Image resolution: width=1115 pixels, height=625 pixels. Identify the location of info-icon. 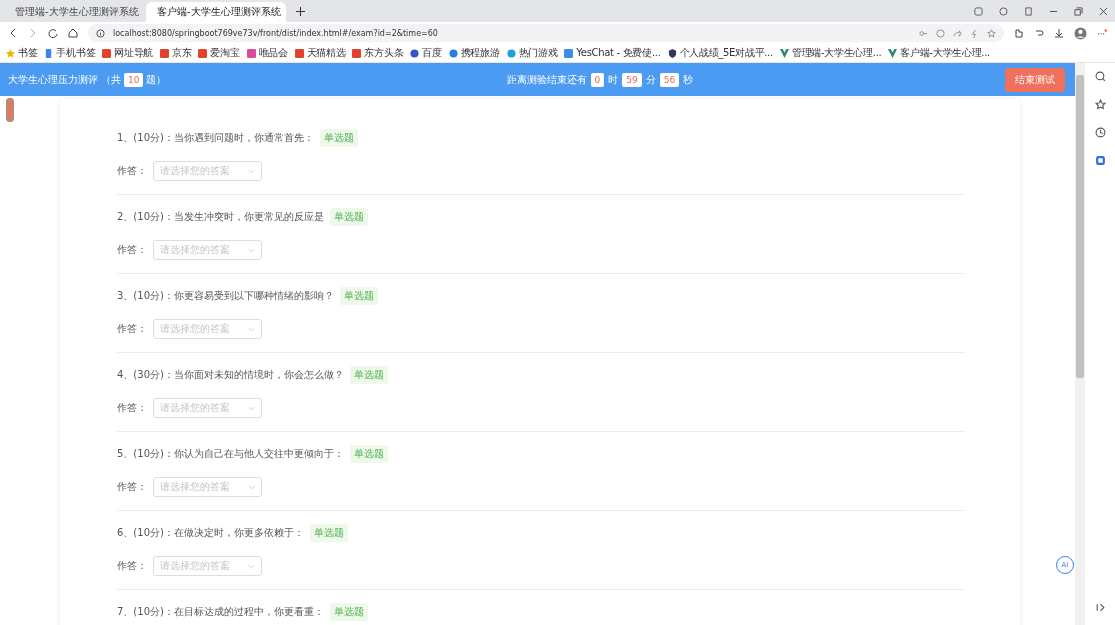
(100, 33).